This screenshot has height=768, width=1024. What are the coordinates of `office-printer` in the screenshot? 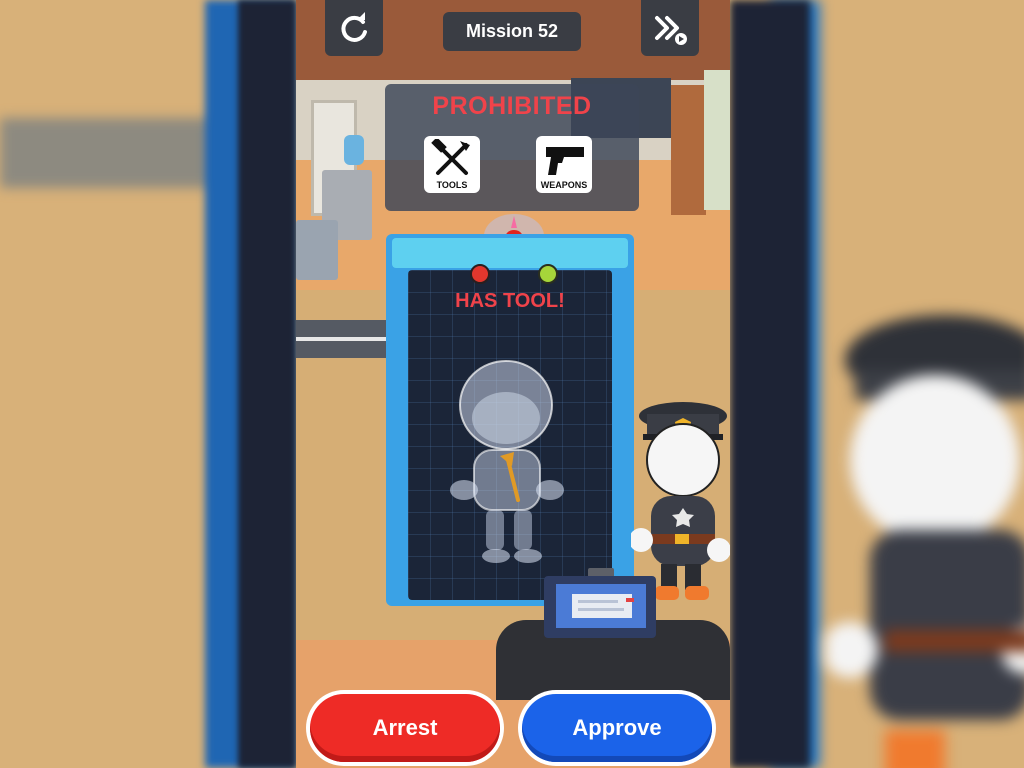 It's located at (317, 250).